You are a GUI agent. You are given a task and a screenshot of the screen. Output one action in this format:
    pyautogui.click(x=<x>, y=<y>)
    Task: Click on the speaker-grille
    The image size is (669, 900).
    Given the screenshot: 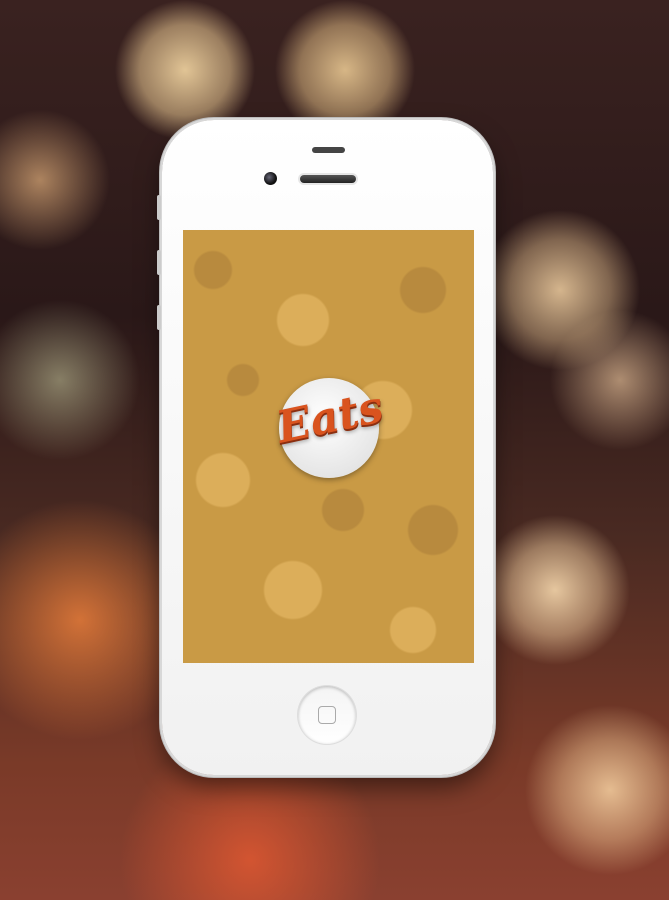 What is the action you would take?
    pyautogui.click(x=328, y=179)
    